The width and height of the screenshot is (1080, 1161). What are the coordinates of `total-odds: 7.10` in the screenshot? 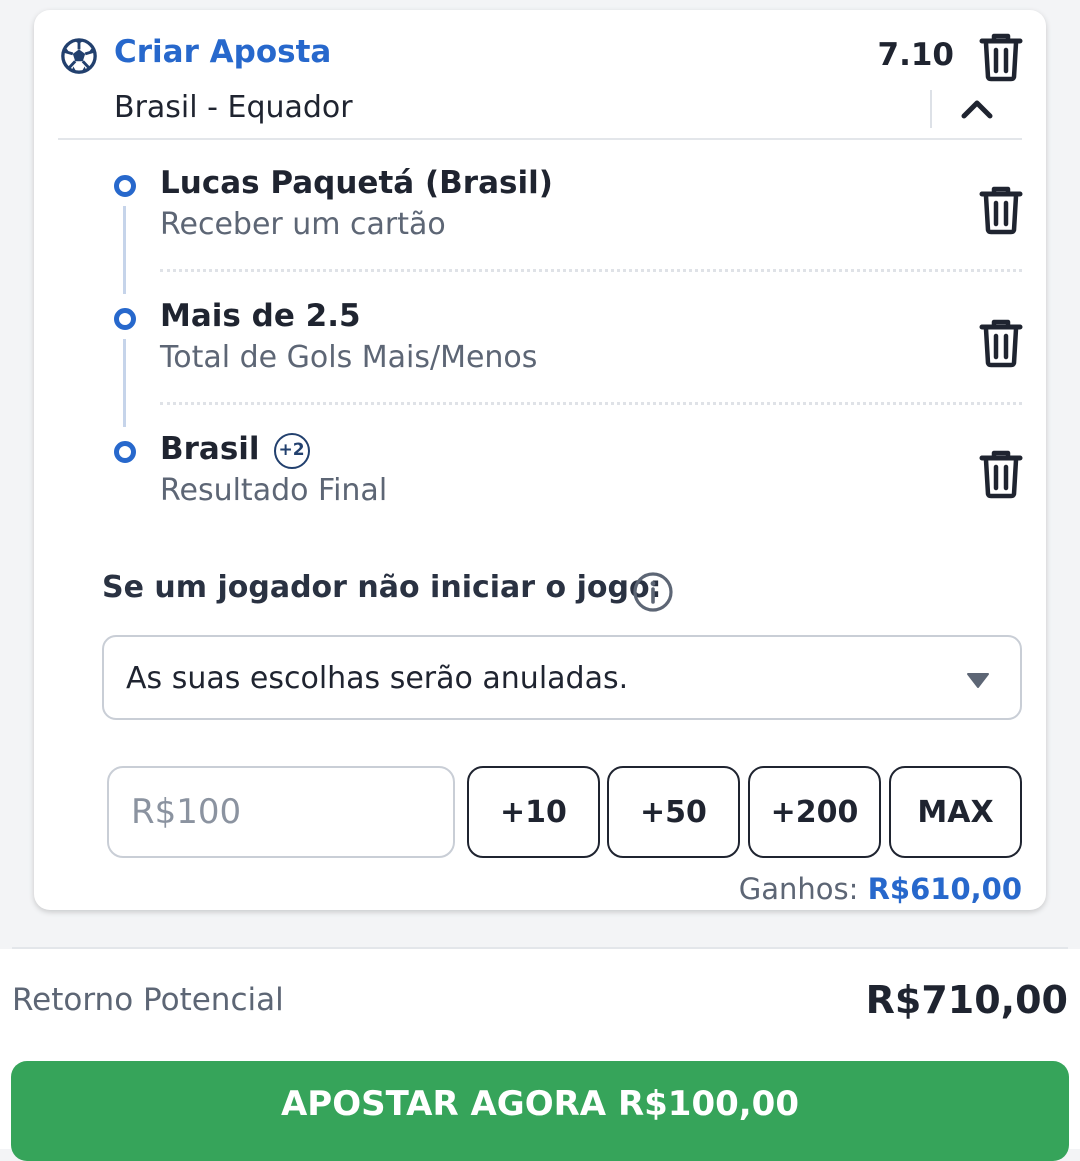 It's located at (916, 55).